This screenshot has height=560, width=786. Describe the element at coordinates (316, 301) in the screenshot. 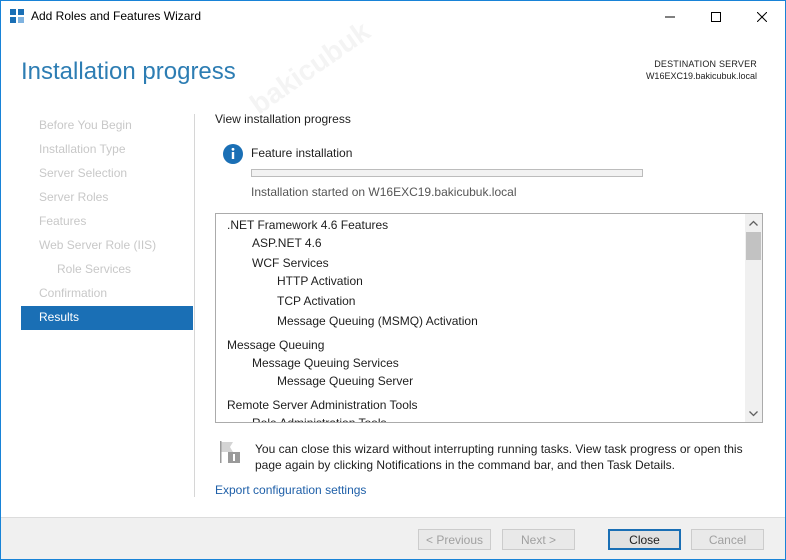

I see `feature-list-item: TCP Activation` at that location.